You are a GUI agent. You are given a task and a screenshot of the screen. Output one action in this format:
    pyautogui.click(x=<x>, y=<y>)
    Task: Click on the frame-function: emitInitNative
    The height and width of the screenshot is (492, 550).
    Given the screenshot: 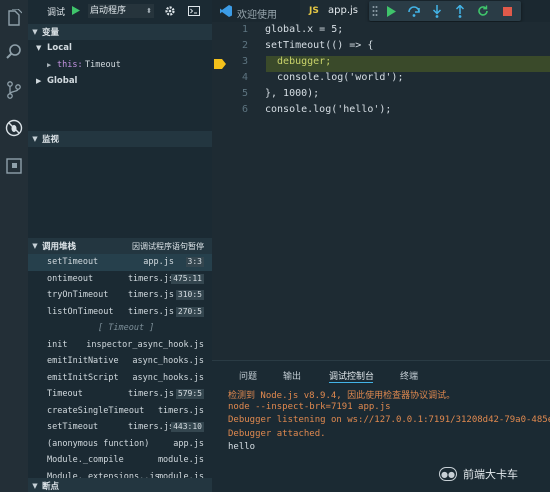 What is the action you would take?
    pyautogui.click(x=83, y=361)
    